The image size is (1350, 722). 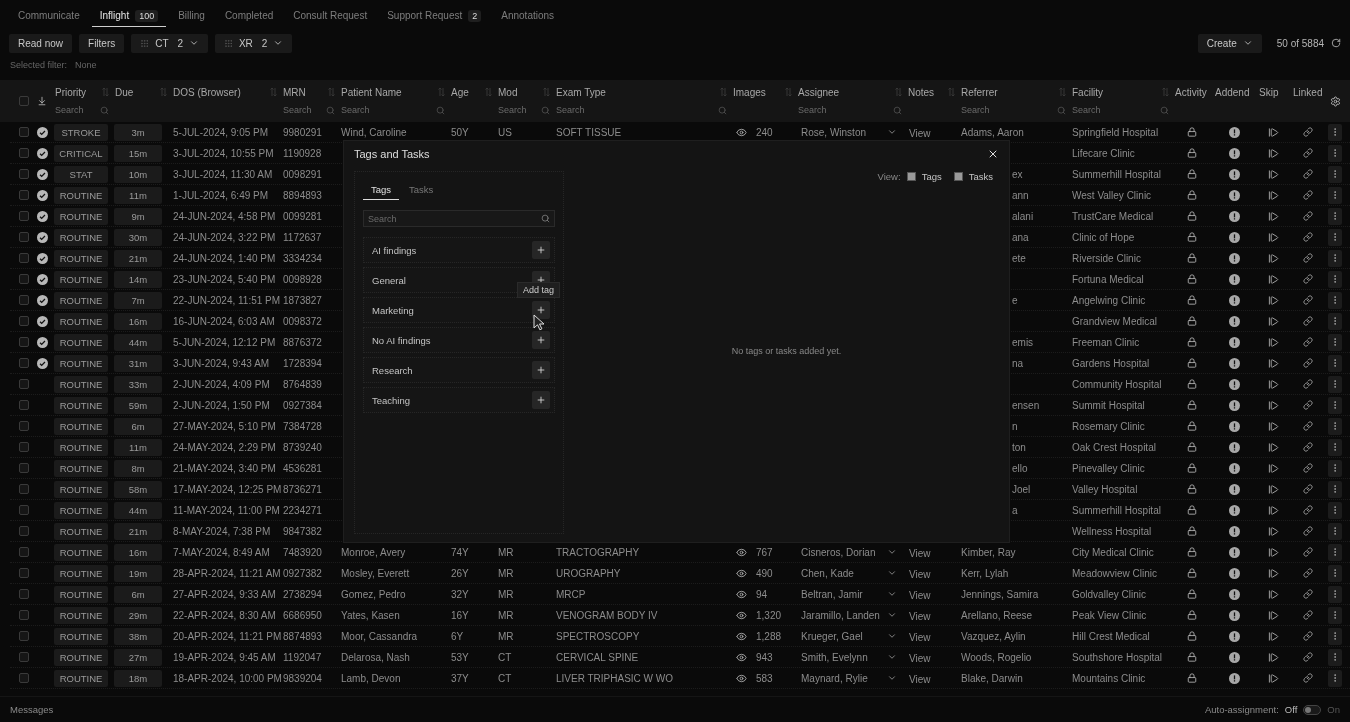 I want to click on tag-item: No AI findings, so click(x=459, y=340).